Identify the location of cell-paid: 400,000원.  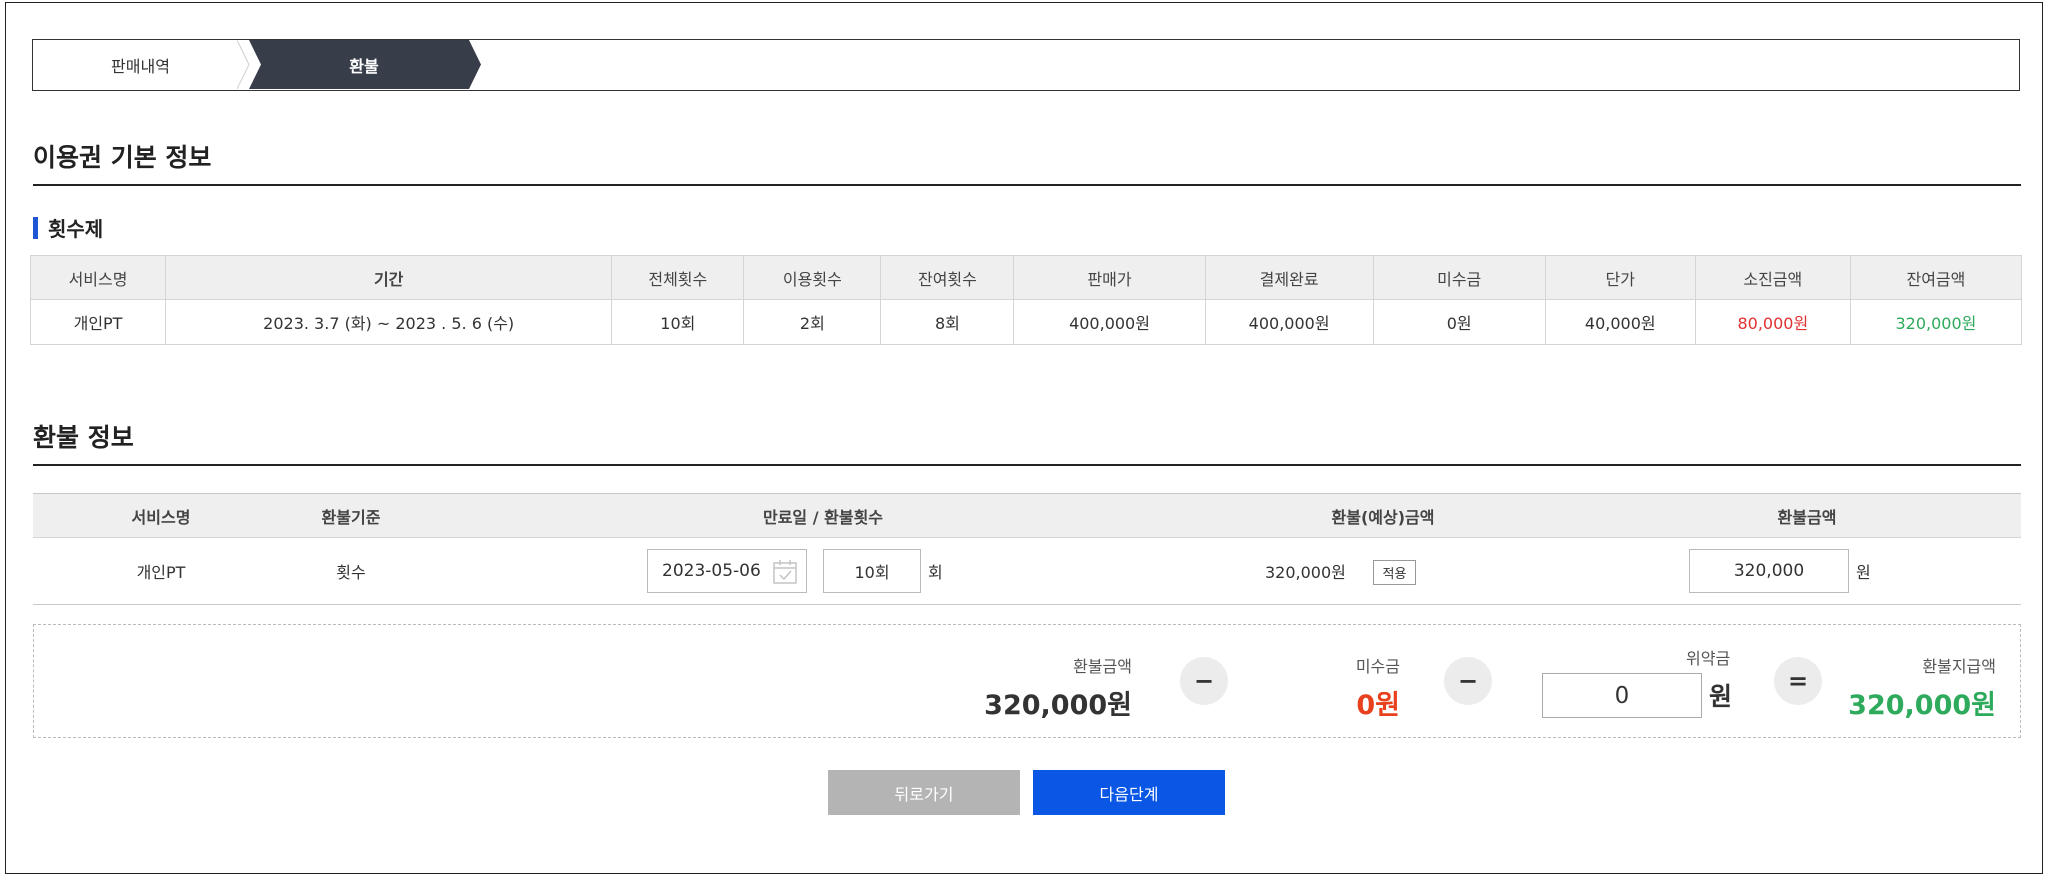
(1289, 322).